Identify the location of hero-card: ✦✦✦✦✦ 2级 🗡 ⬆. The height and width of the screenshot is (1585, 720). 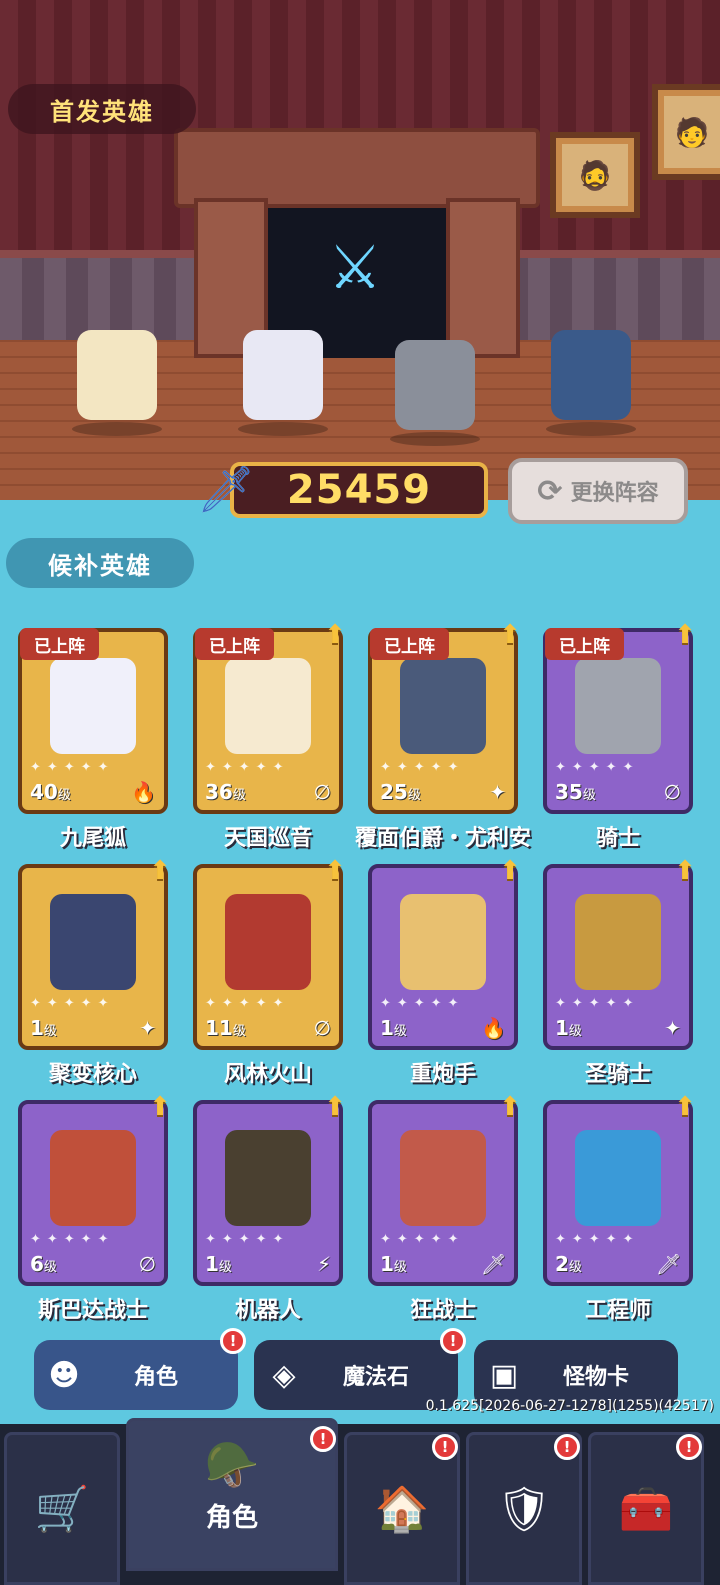
(619, 1189).